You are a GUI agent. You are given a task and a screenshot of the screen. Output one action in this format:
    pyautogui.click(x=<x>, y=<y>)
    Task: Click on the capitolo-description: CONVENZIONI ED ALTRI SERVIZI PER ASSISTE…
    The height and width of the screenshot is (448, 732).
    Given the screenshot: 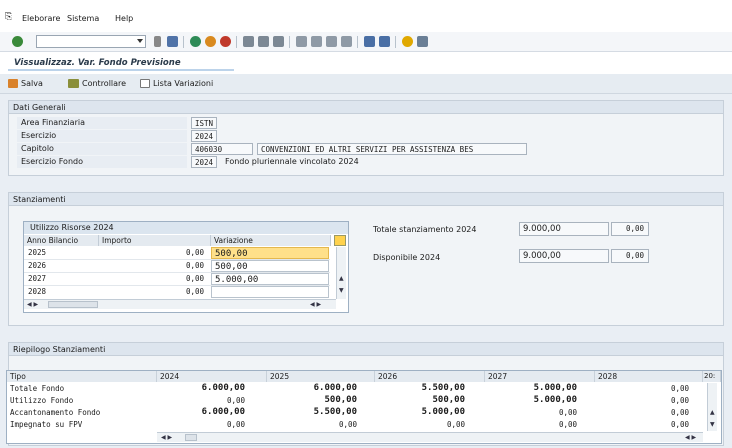 What is the action you would take?
    pyautogui.click(x=392, y=149)
    